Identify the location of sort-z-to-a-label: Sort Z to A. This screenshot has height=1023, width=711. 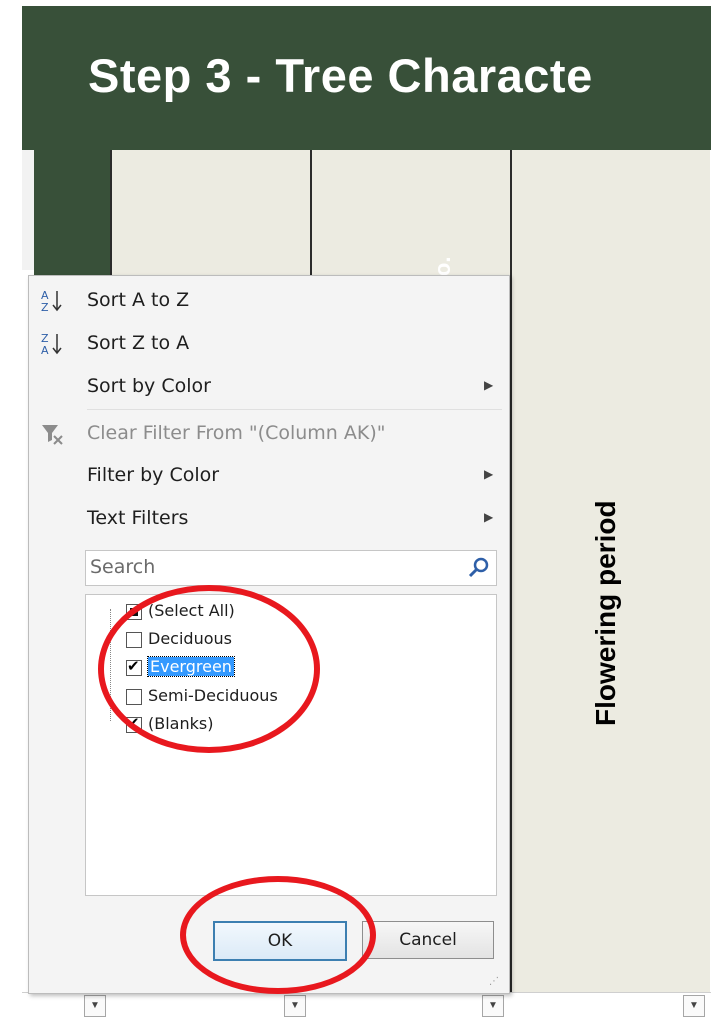
(138, 343).